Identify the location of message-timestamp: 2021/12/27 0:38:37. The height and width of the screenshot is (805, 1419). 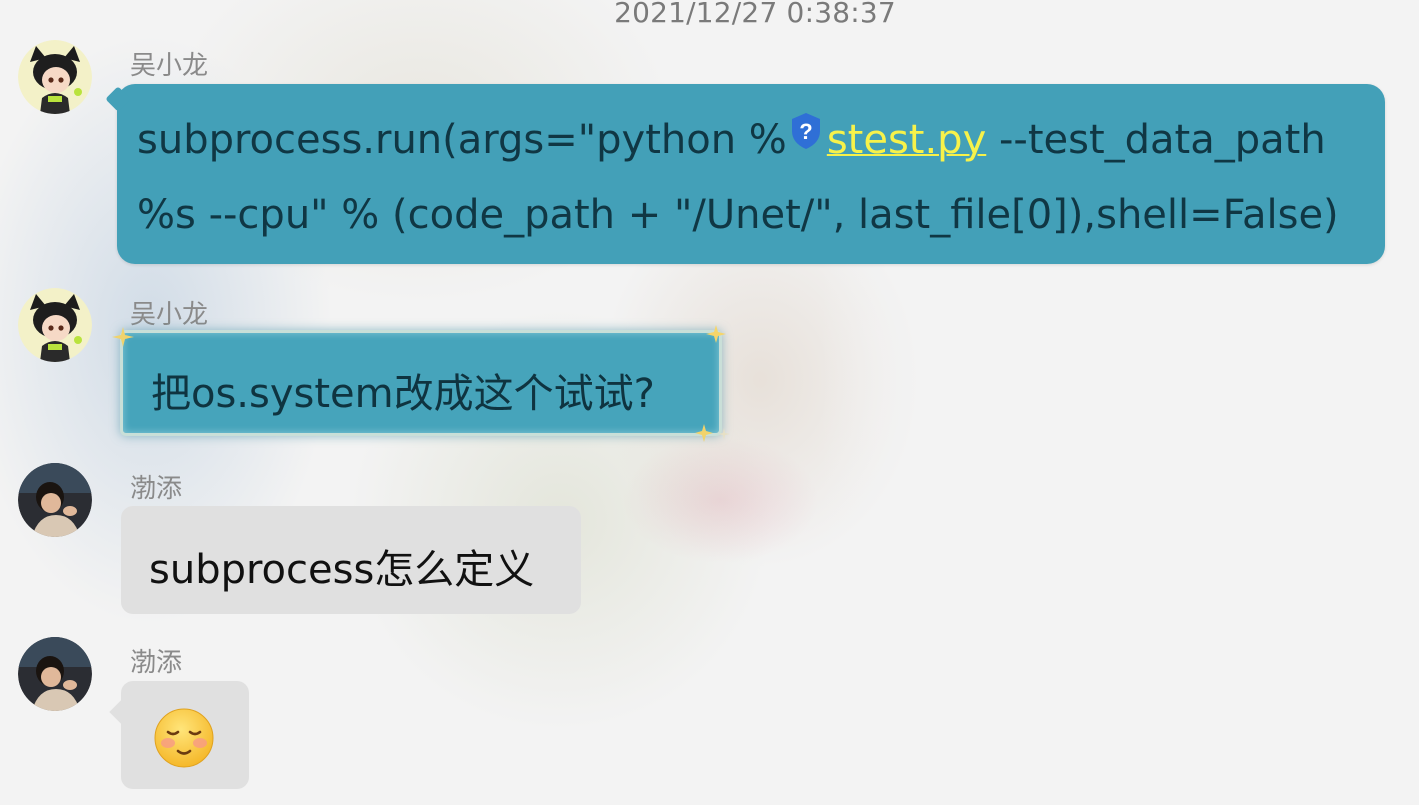
(755, 14).